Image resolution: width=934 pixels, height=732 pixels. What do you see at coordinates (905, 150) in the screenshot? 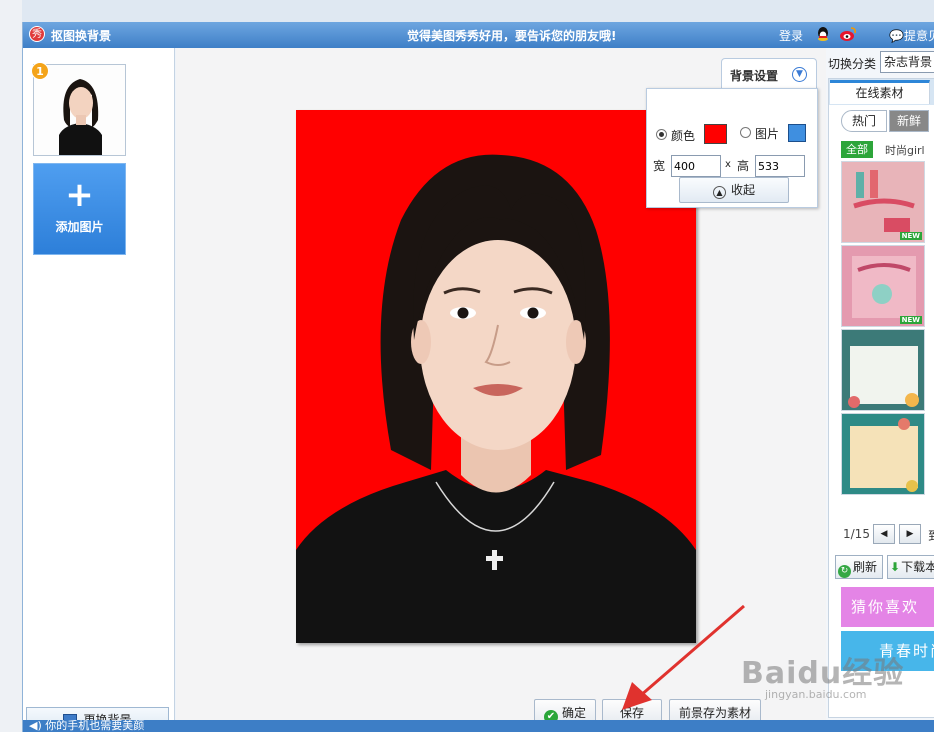
I see `filter-trend: 时尚girl` at bounding box center [905, 150].